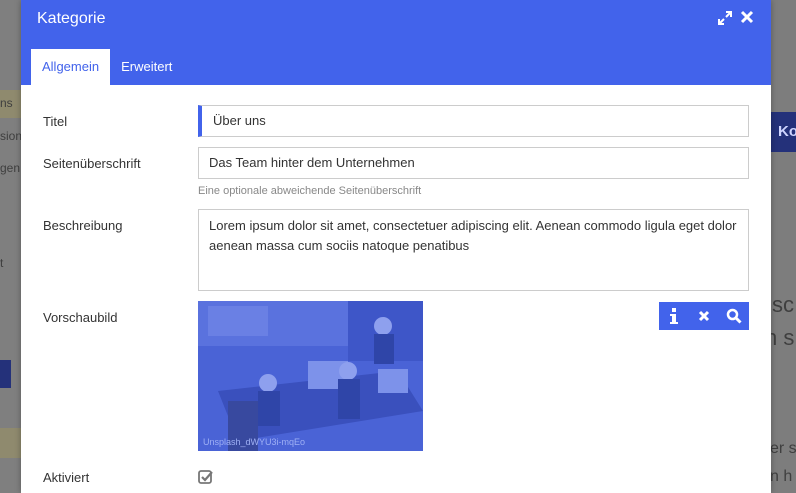 The width and height of the screenshot is (796, 493). What do you see at coordinates (5, 374) in the screenshot?
I see `background-button` at bounding box center [5, 374].